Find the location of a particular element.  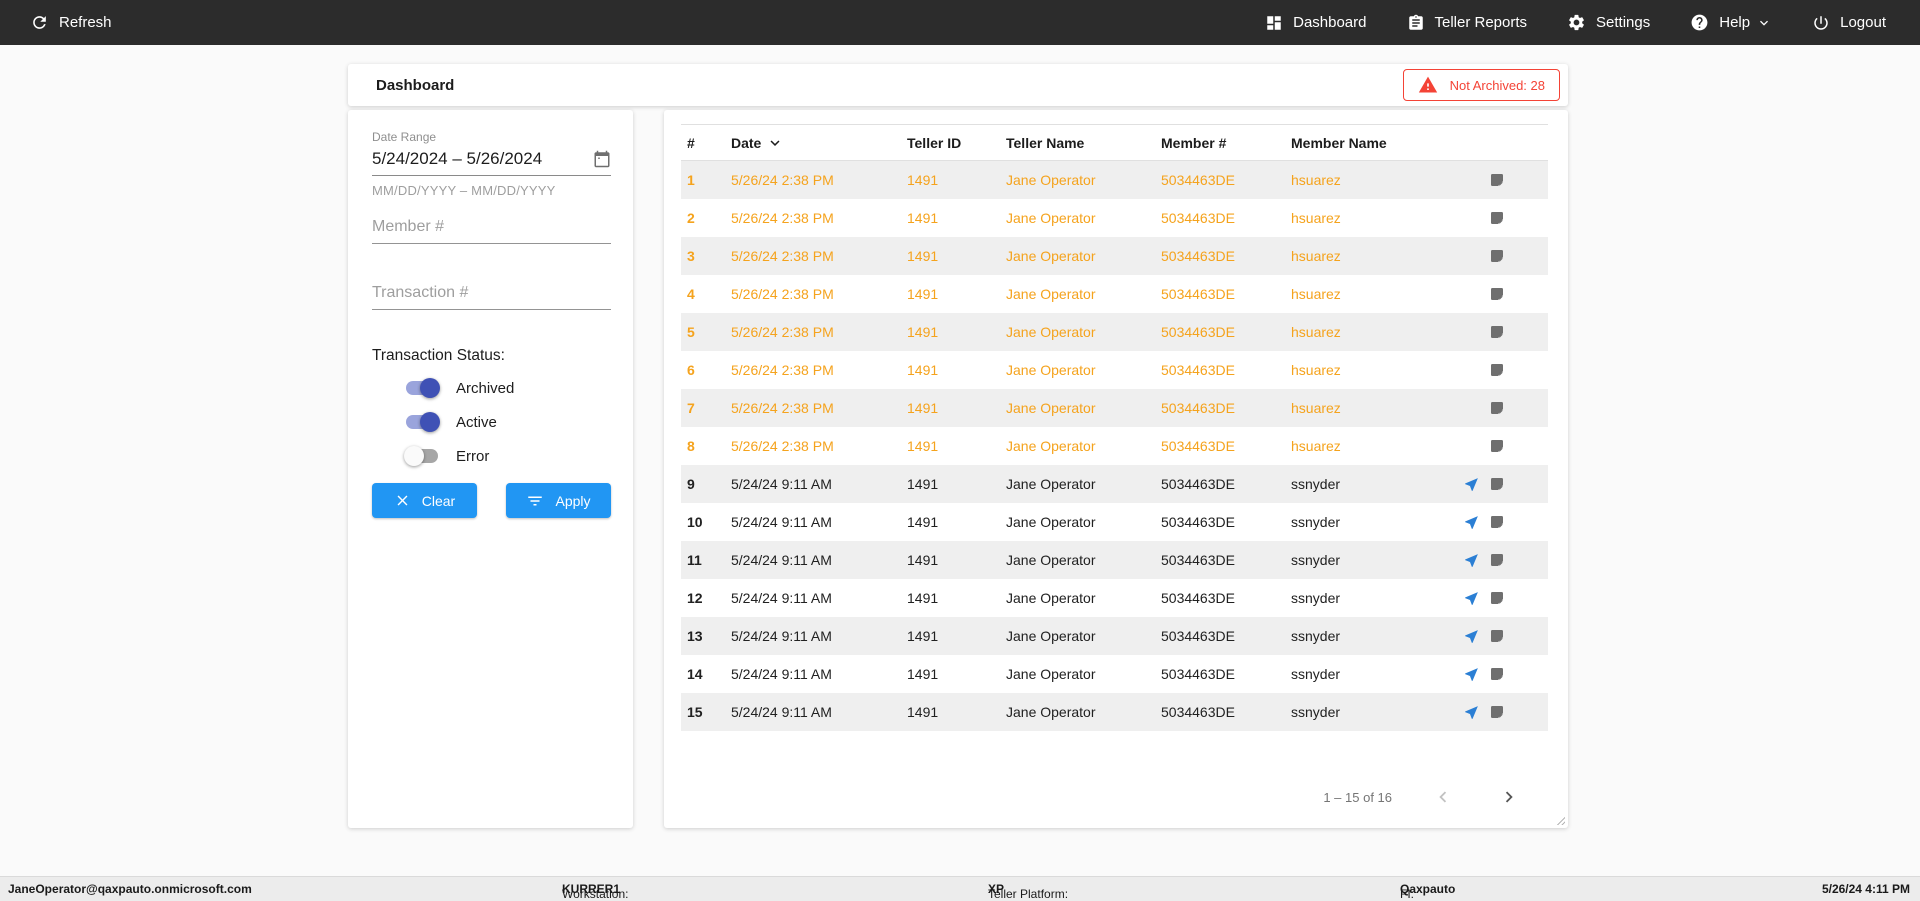

calendar-icon is located at coordinates (602, 159).